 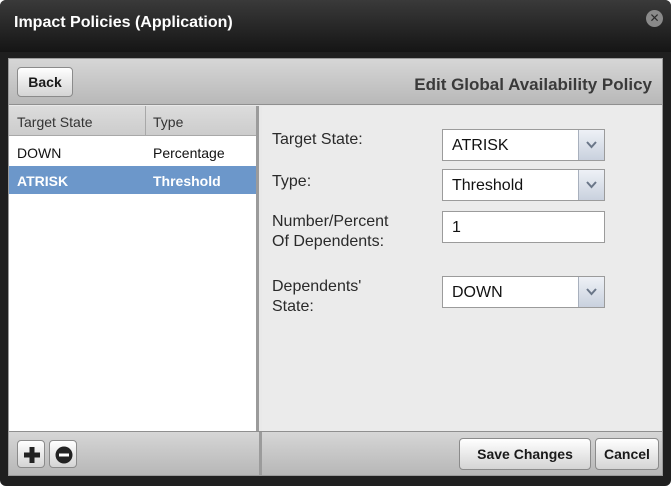 I want to click on number-percent-label-line1: Number/Percent, so click(x=330, y=221).